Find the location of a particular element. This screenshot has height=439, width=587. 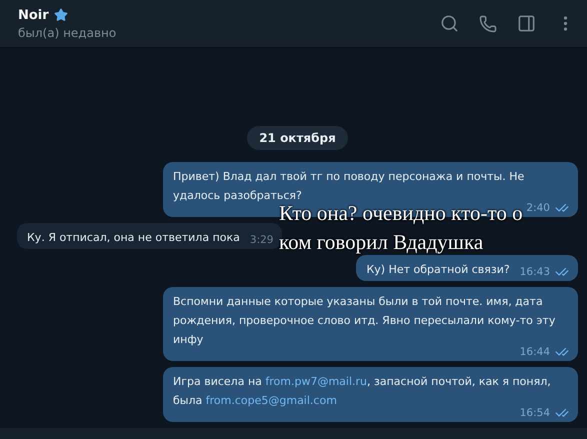

message-text: Вспомни данные которые указаны были в той почте. имя, дата рождения, проверочное слово итд. Явно пересылали кому-то эту инфу is located at coordinates (364, 320).